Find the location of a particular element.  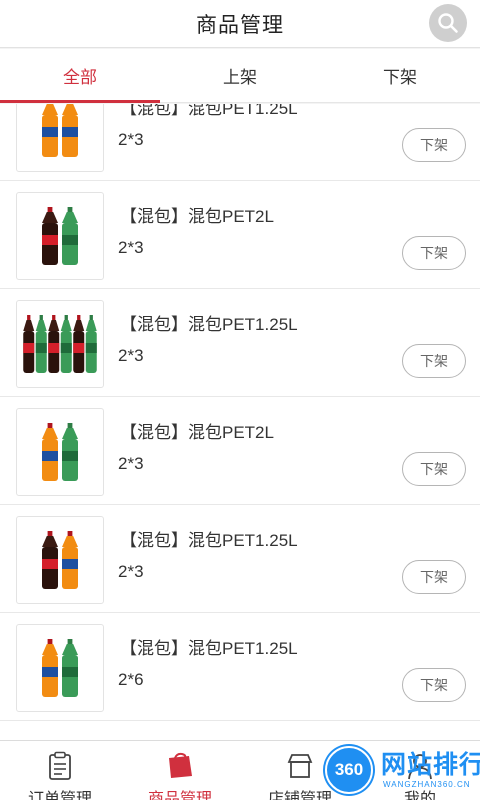

search-icon is located at coordinates (448, 23).